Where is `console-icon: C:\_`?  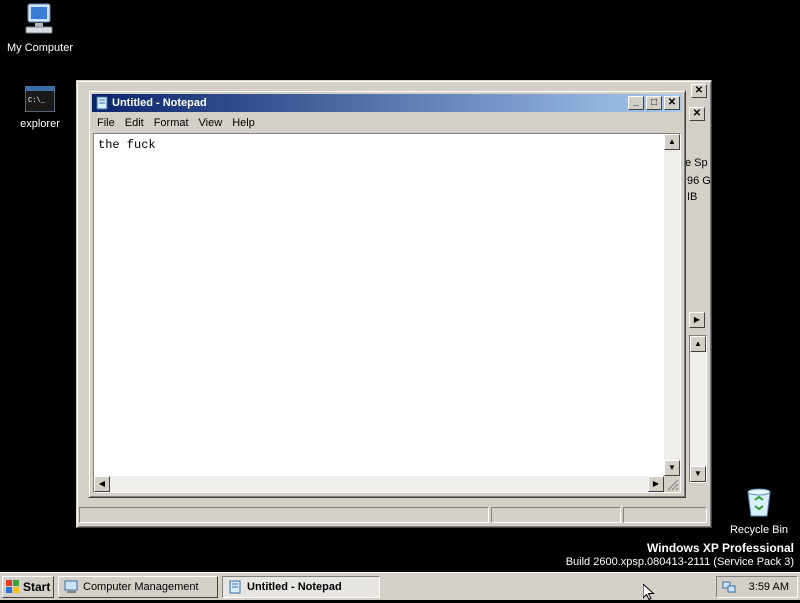 console-icon: C:\_ is located at coordinates (40, 100).